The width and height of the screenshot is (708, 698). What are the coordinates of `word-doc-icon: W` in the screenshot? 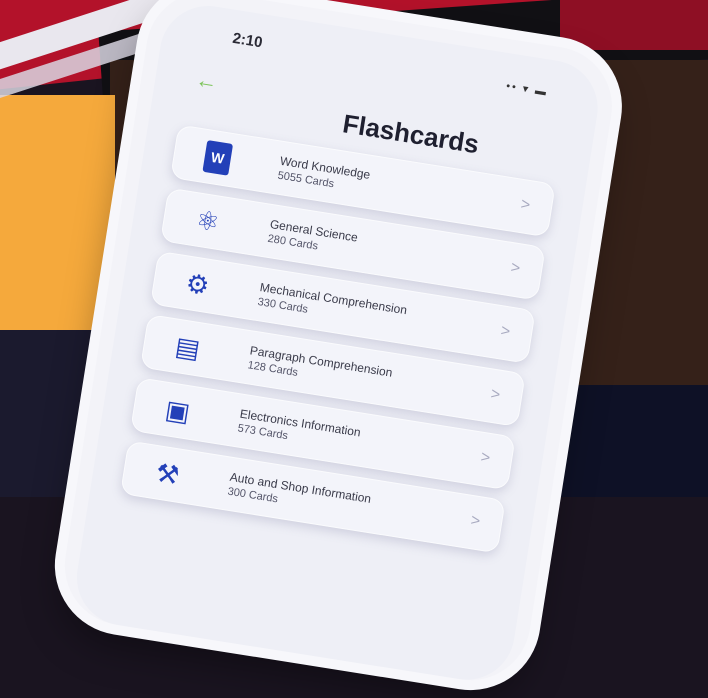 It's located at (218, 158).